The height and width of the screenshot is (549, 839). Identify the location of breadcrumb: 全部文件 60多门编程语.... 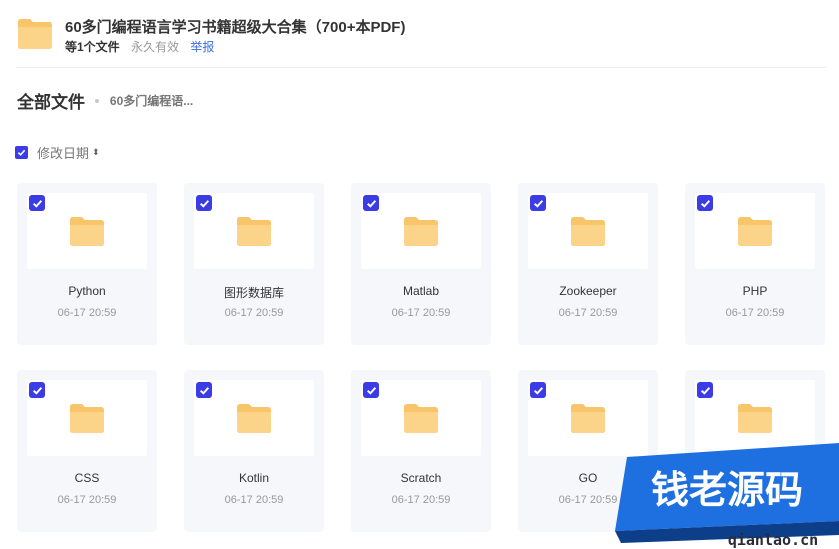
(105, 100).